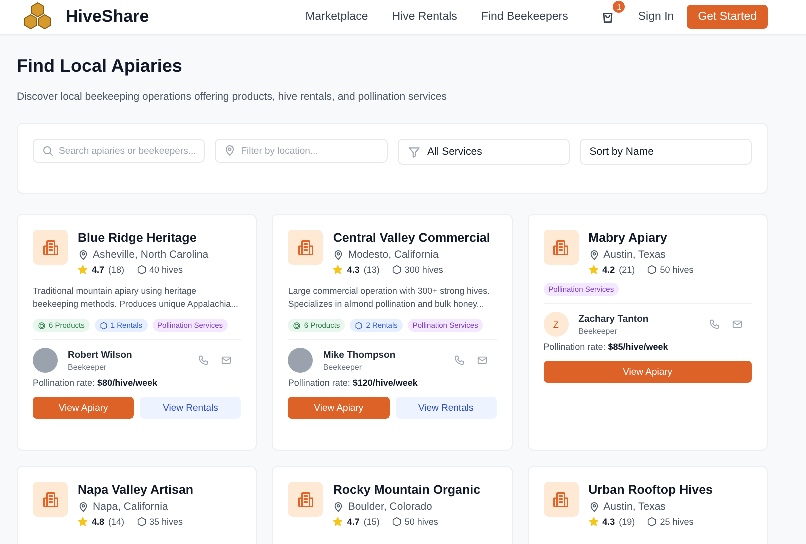 The width and height of the screenshot is (806, 544). I want to click on nav-link: Marketplace, so click(337, 17).